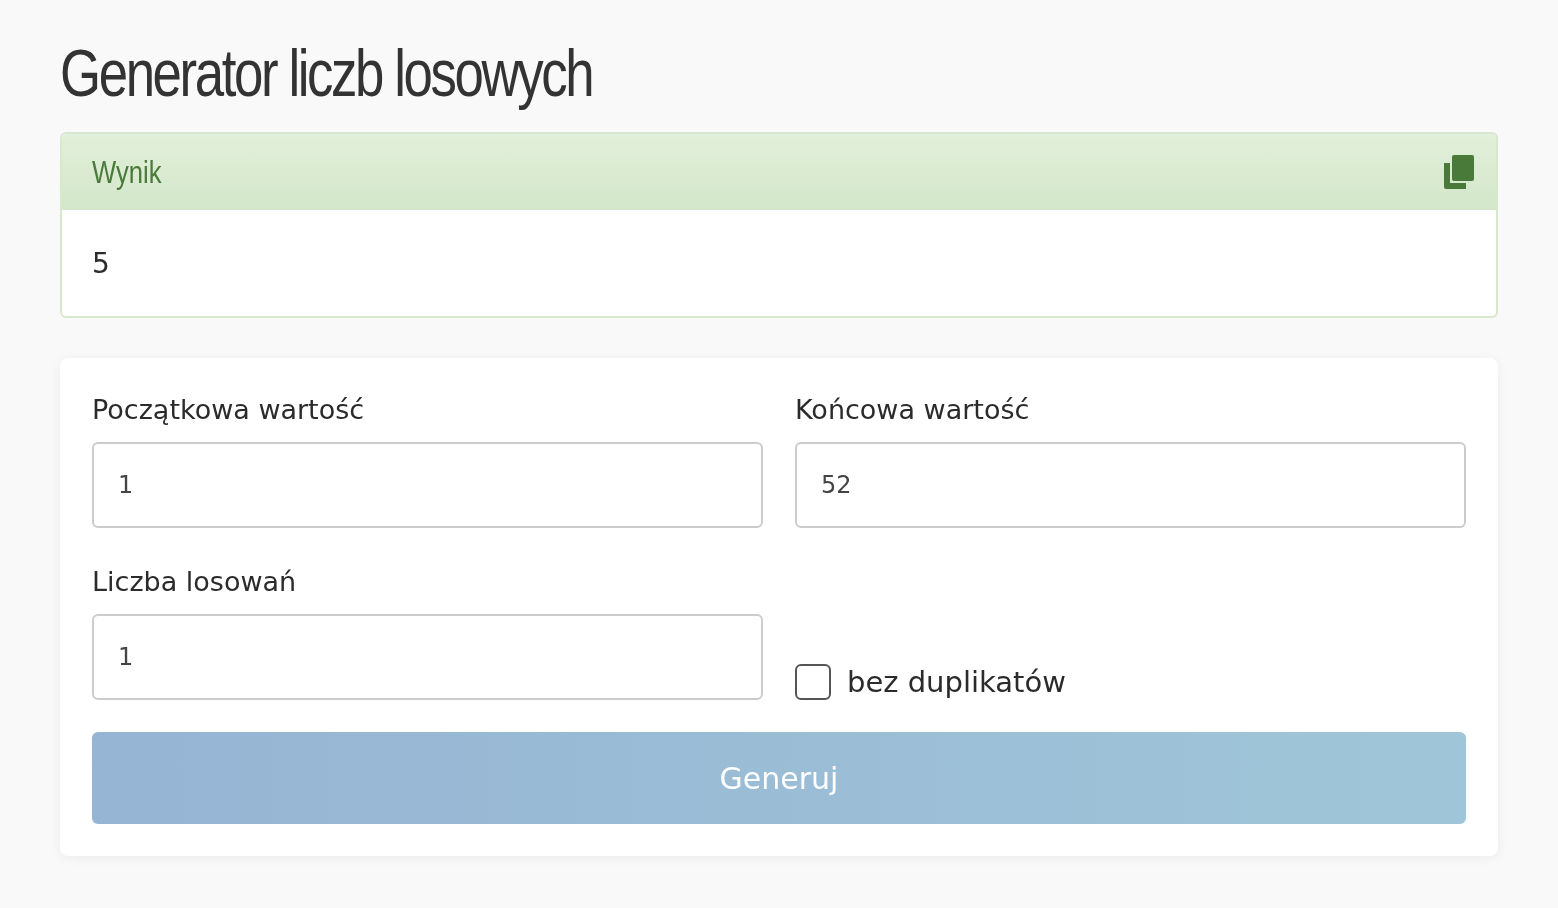 The width and height of the screenshot is (1558, 908). What do you see at coordinates (127, 172) in the screenshot?
I see `result-heading: Wynik` at bounding box center [127, 172].